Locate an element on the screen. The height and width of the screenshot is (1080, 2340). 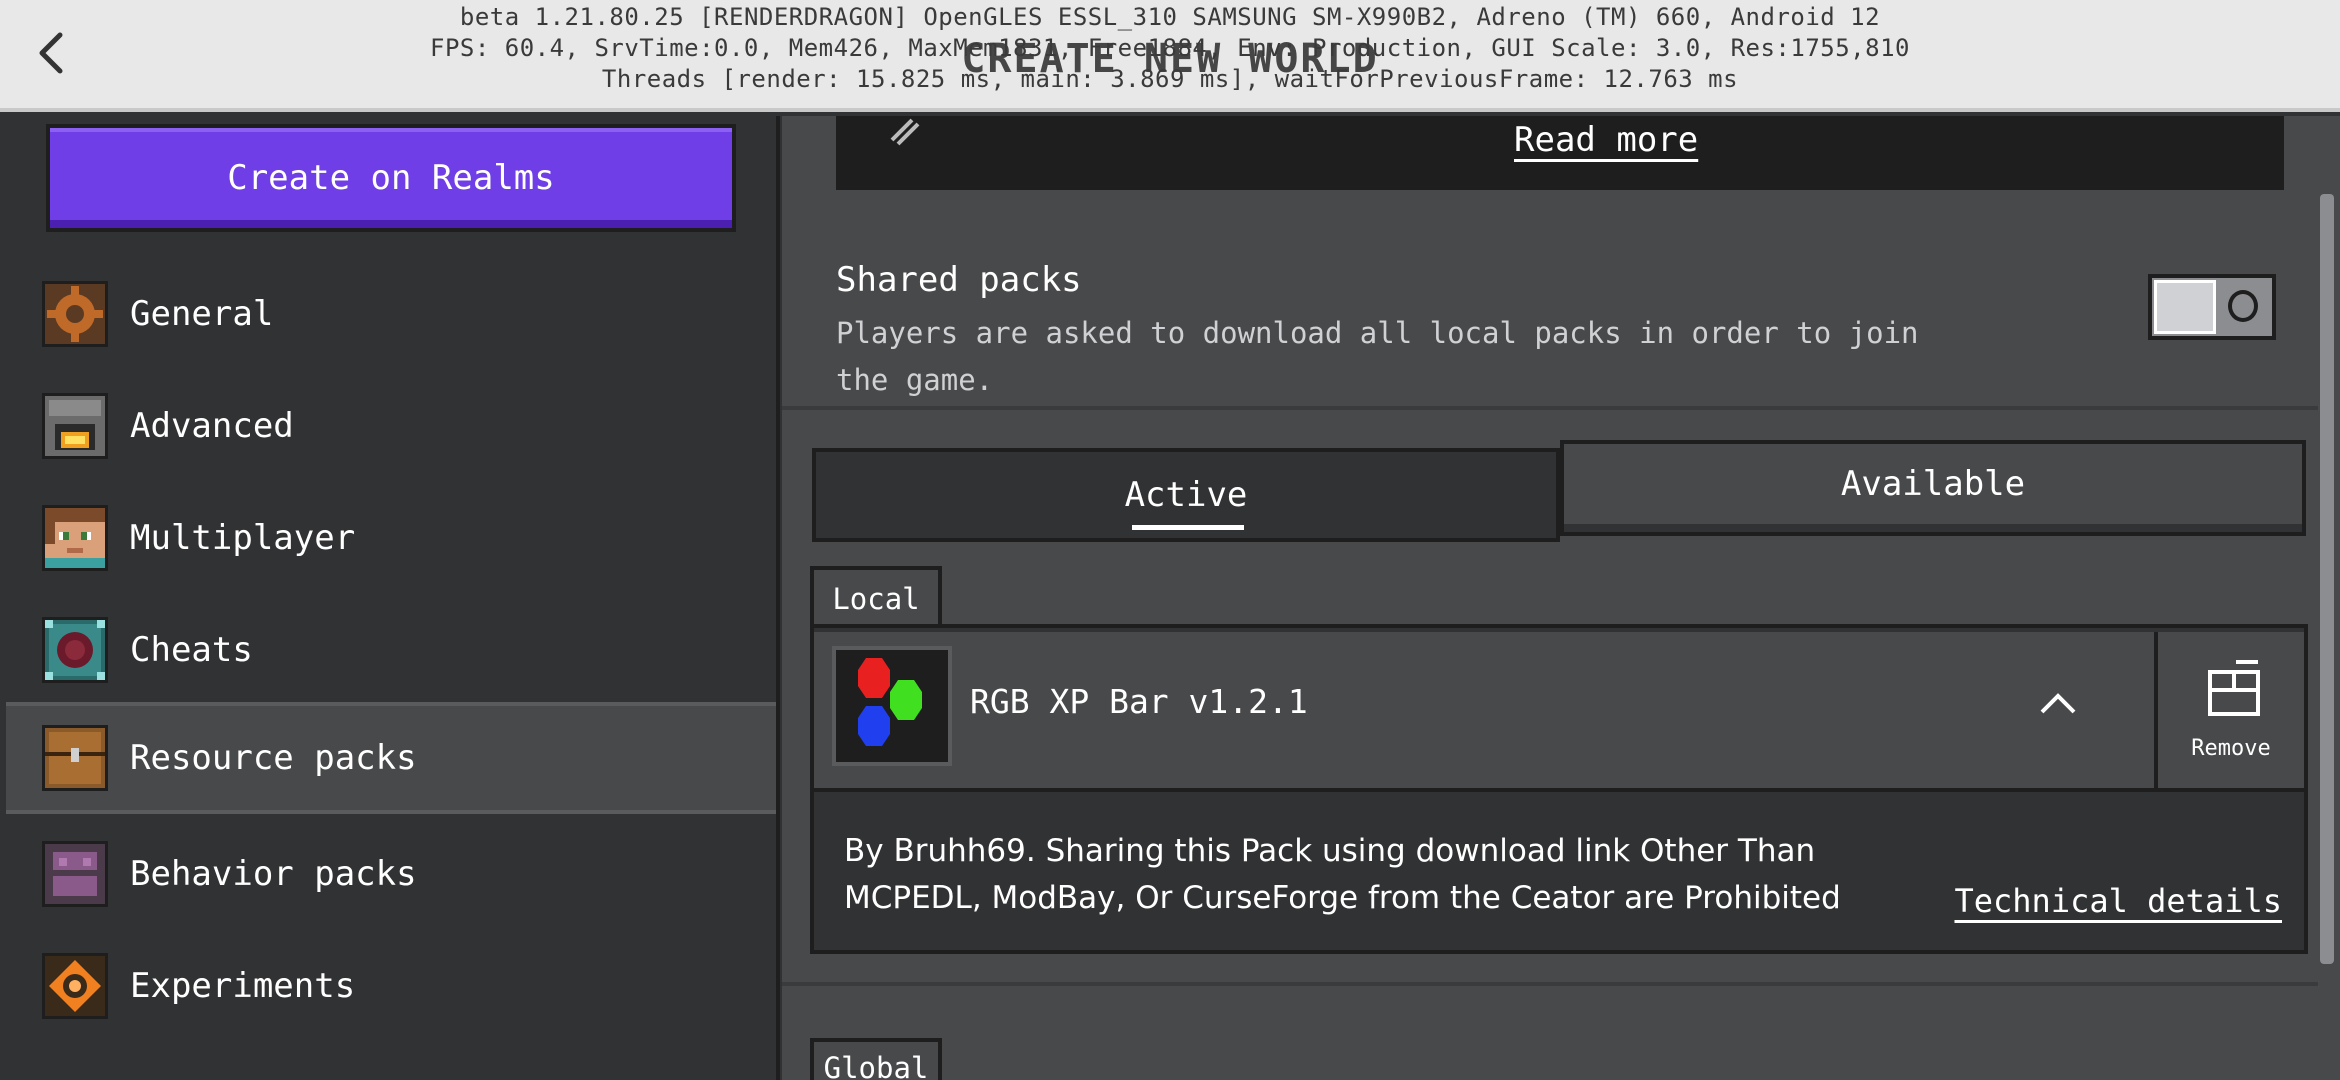
sidebar-item-label: Experiments is located at coordinates (243, 986).